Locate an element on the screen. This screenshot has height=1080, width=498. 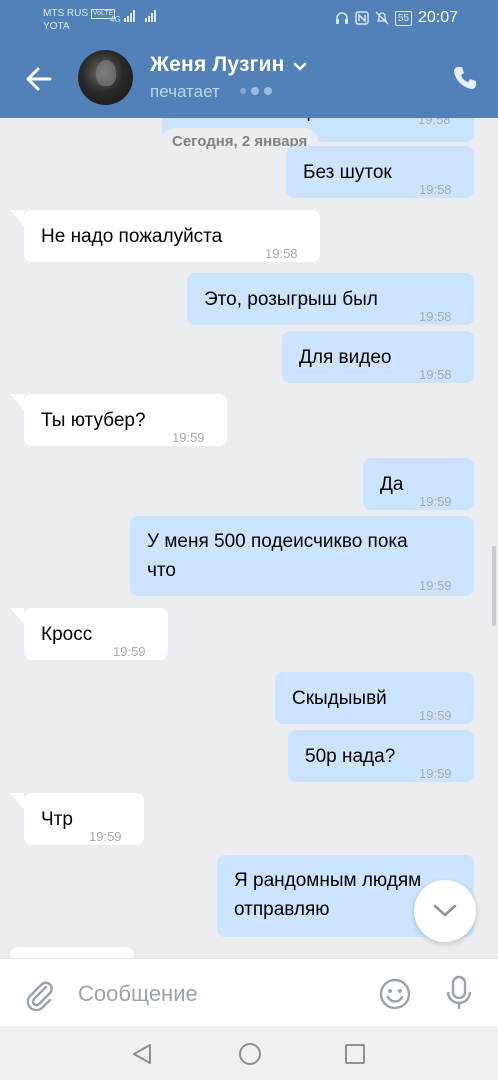
message-text: 50р нада? is located at coordinates (350, 756).